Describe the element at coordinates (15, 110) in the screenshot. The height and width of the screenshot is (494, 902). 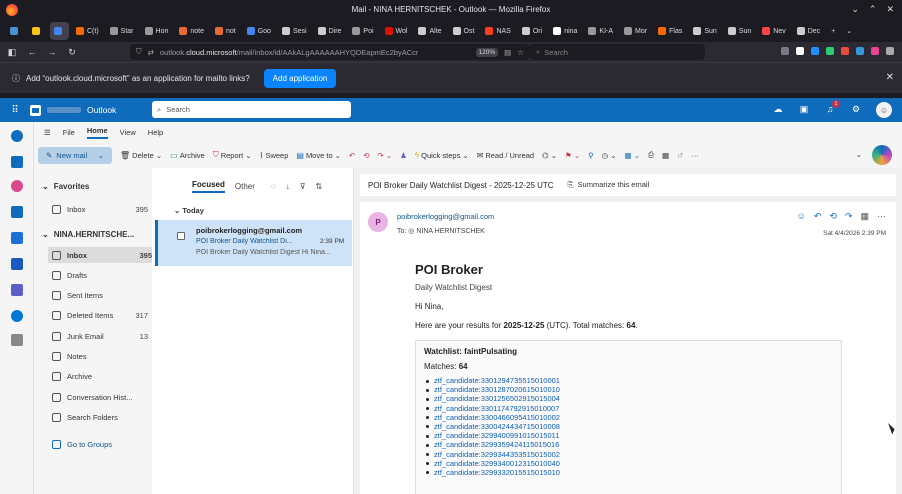
I see `app-launcher-icon: ⠿` at that location.